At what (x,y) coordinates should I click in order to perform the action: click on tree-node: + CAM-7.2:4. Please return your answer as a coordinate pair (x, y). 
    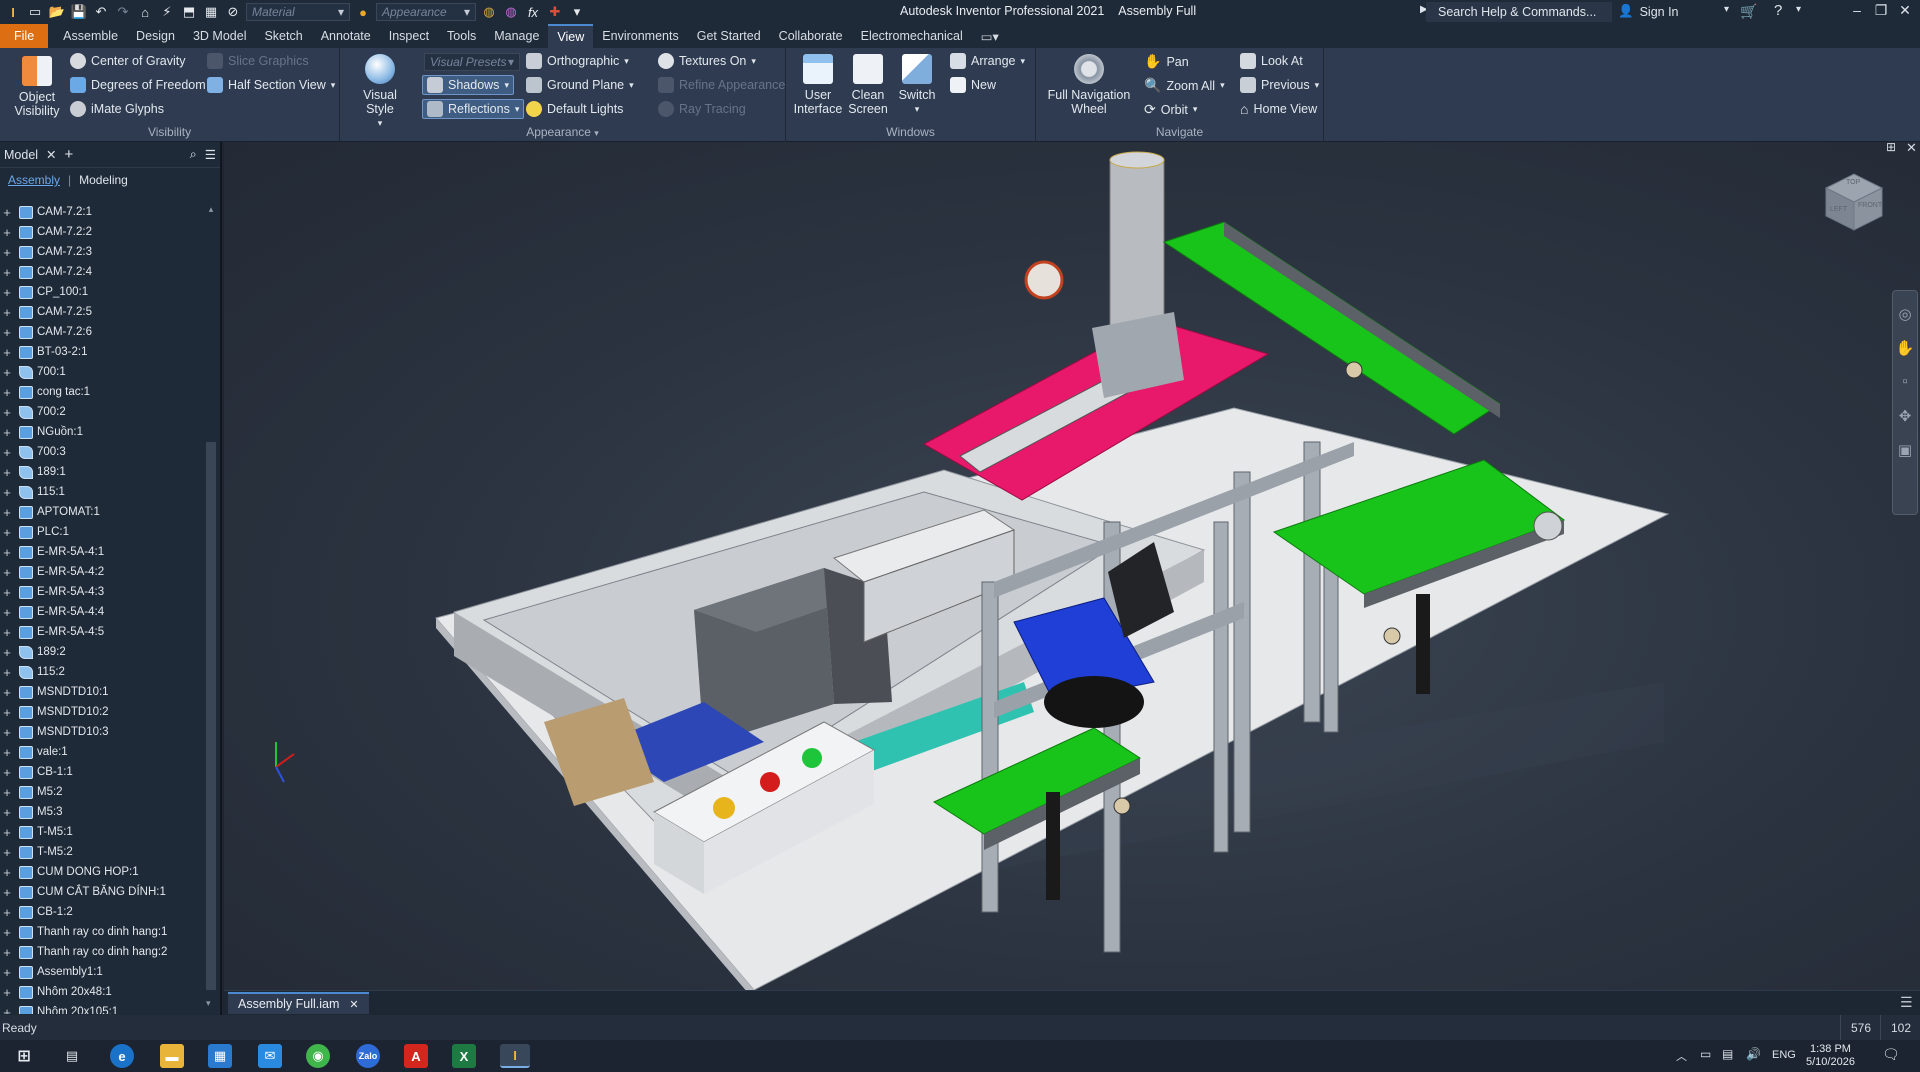
    Looking at the image, I should click on (102, 272).